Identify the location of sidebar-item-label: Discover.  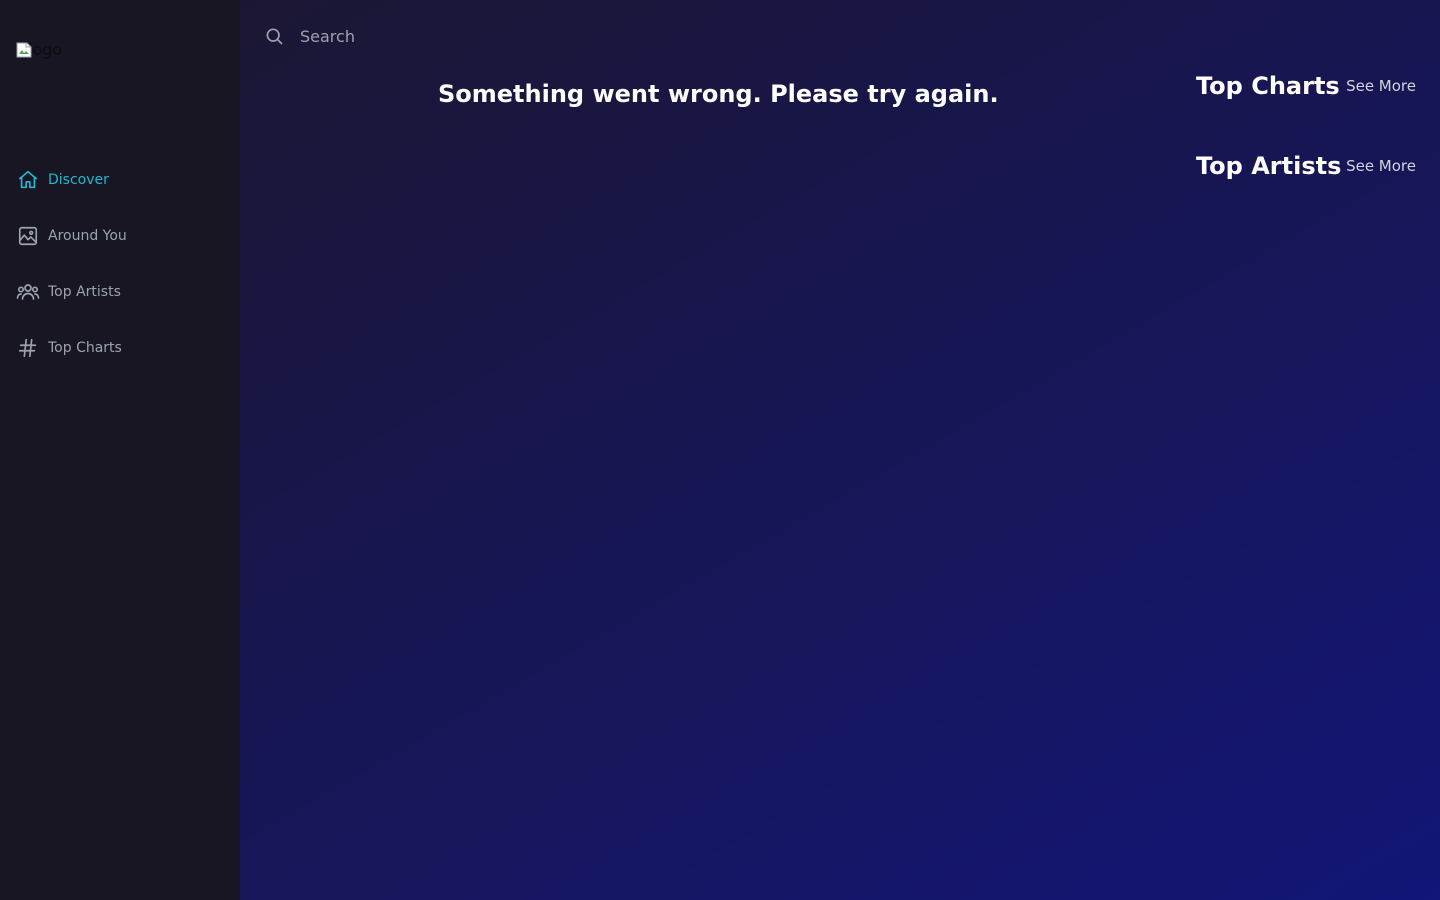
(78, 180).